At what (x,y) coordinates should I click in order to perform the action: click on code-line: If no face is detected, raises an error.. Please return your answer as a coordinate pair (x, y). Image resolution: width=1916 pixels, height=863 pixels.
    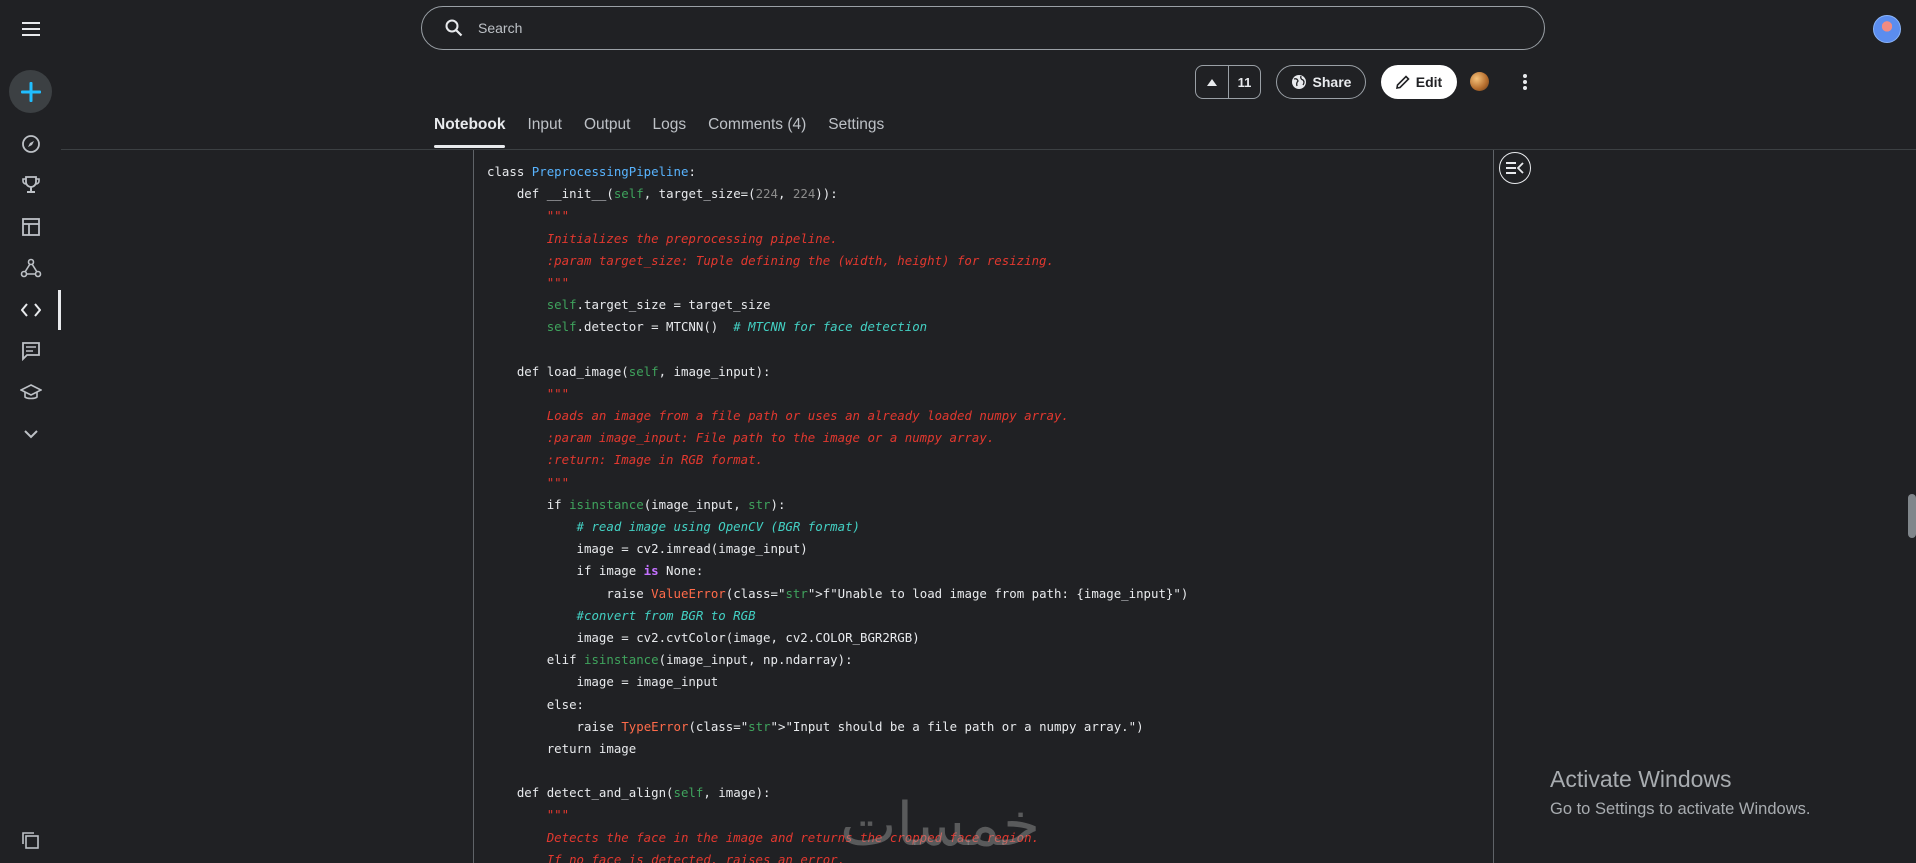
    Looking at the image, I should click on (696, 857).